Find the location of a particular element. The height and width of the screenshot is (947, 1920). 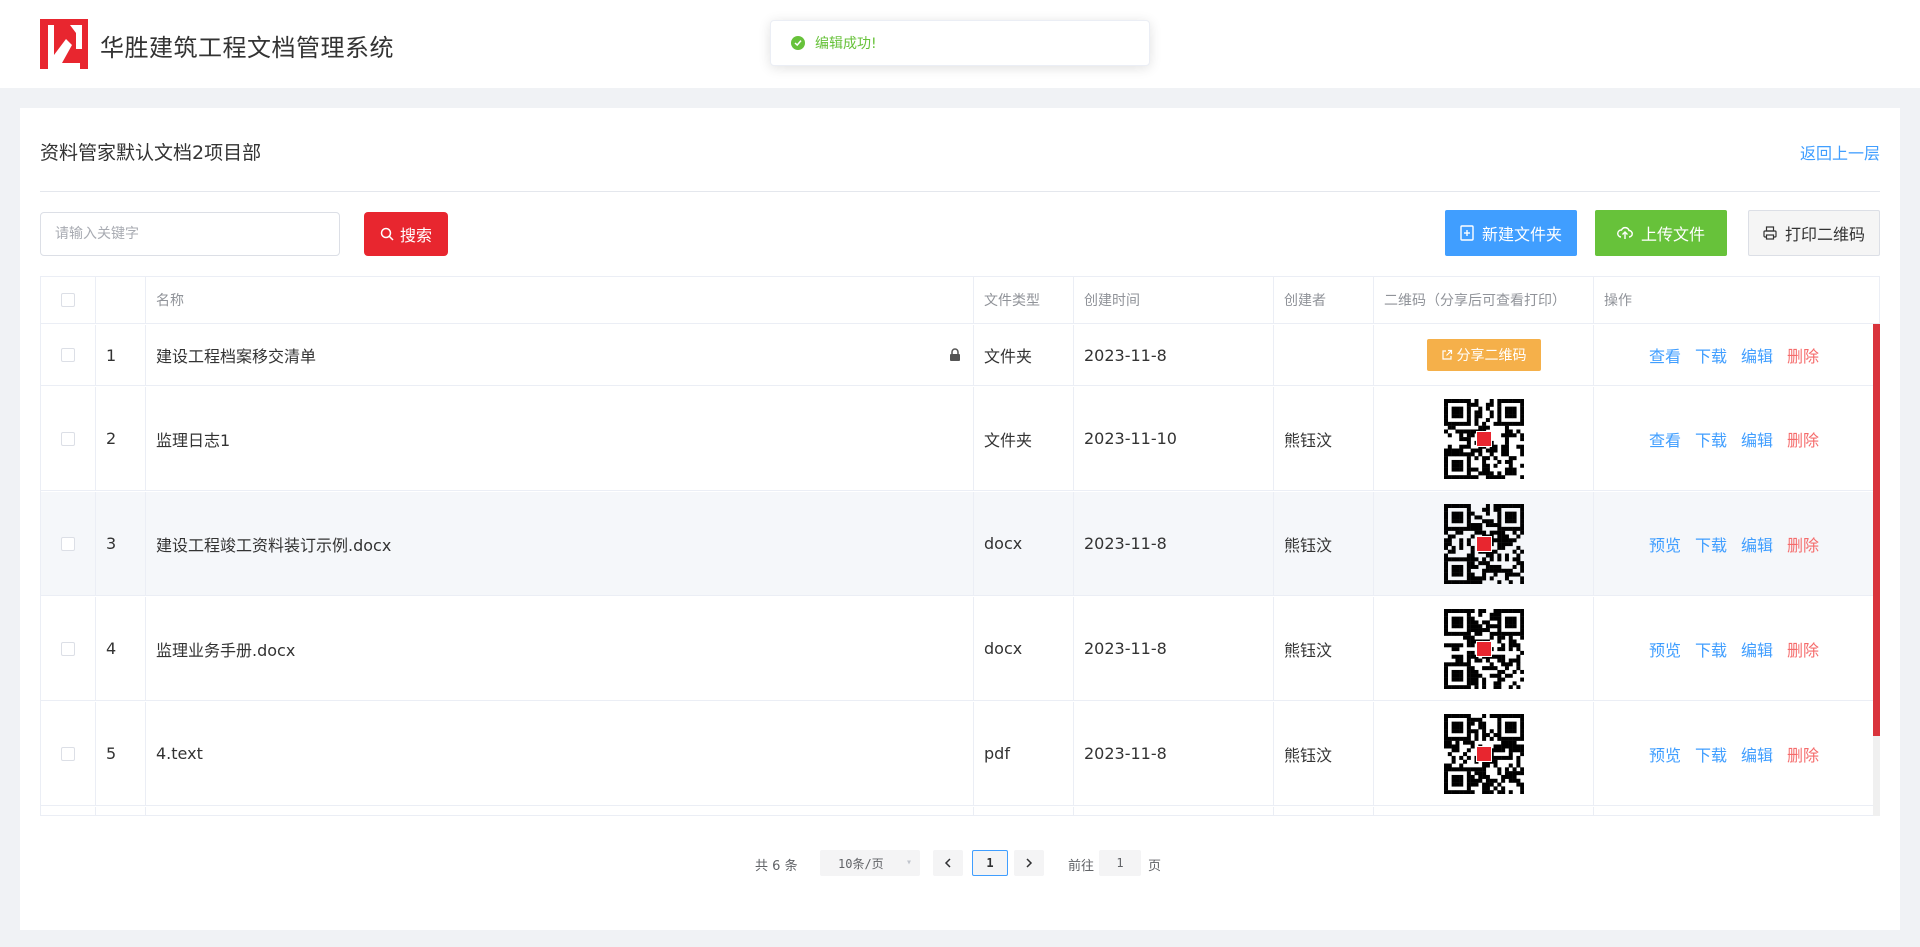

chevron-down-icon: ▾ is located at coordinates (908, 862).